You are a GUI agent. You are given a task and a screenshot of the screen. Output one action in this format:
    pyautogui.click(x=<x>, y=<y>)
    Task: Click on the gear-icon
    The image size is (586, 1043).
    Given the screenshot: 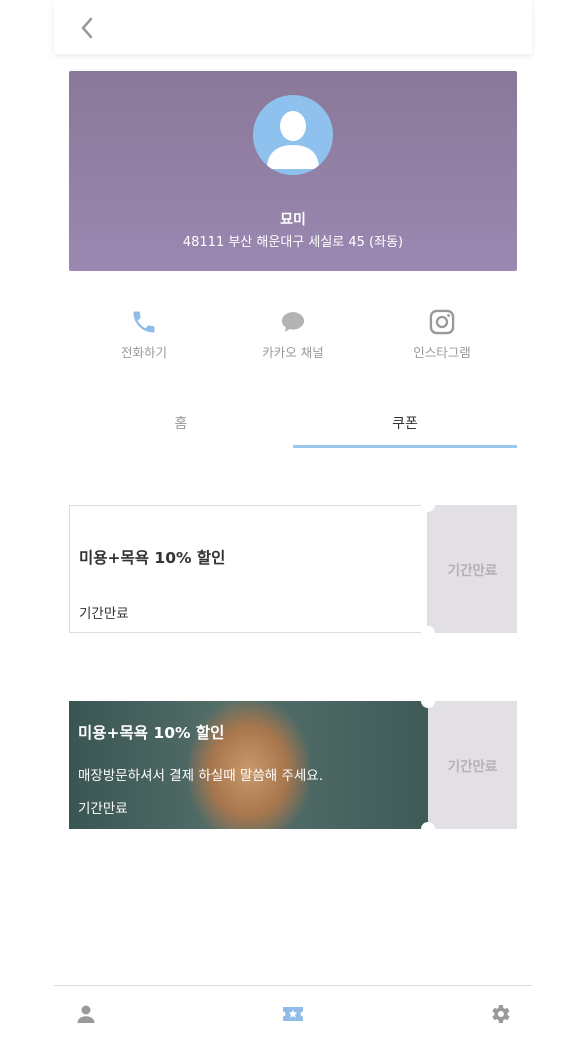 What is the action you would take?
    pyautogui.click(x=501, y=1014)
    